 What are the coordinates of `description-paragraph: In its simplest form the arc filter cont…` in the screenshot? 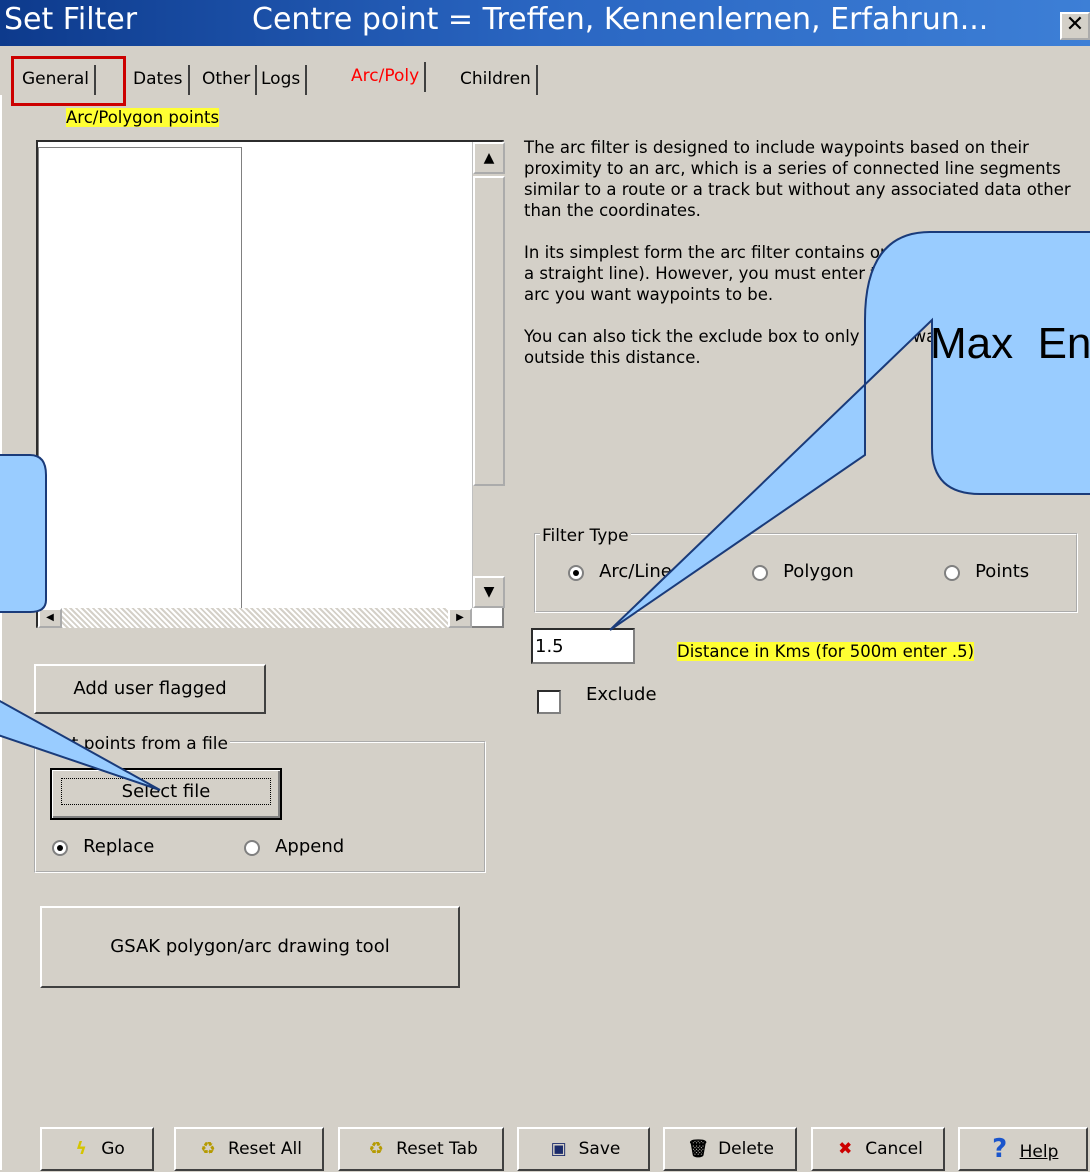 It's located at (794, 273).